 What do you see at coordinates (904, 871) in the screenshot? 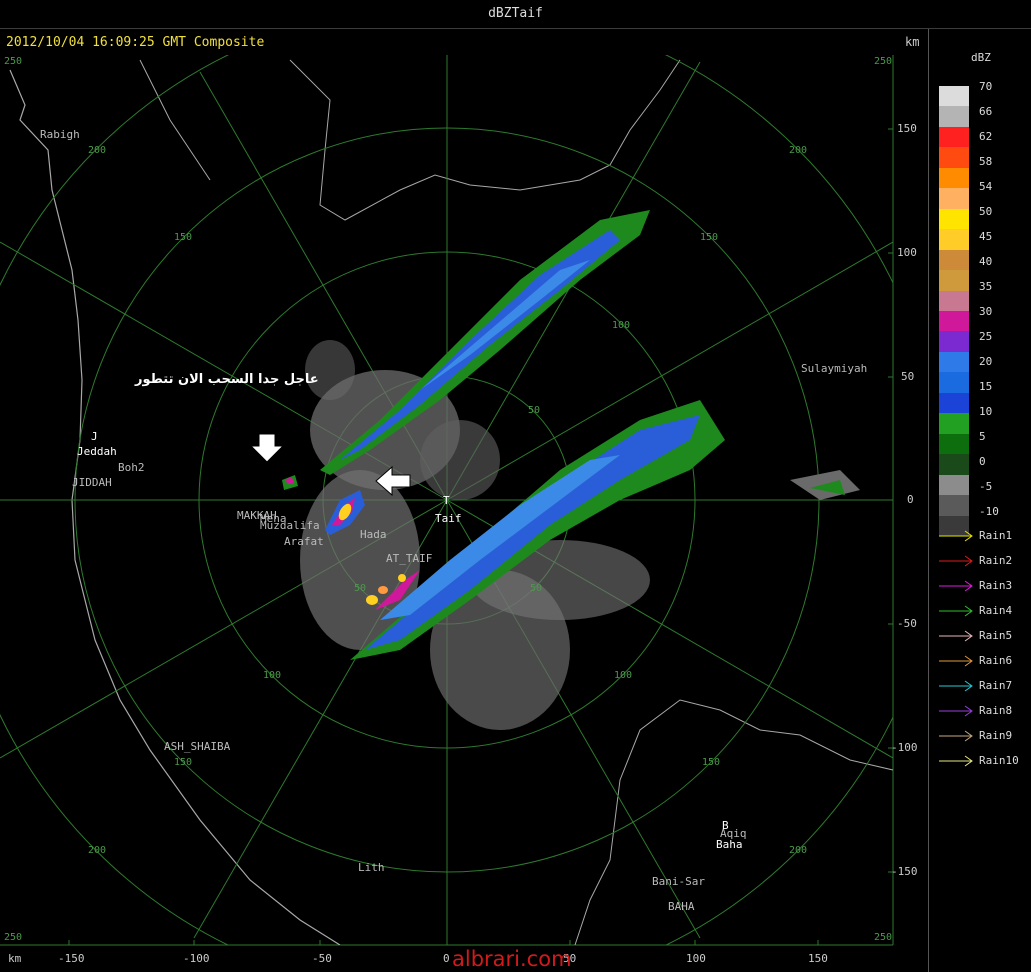
I see `y-tick-label: -150` at bounding box center [904, 871].